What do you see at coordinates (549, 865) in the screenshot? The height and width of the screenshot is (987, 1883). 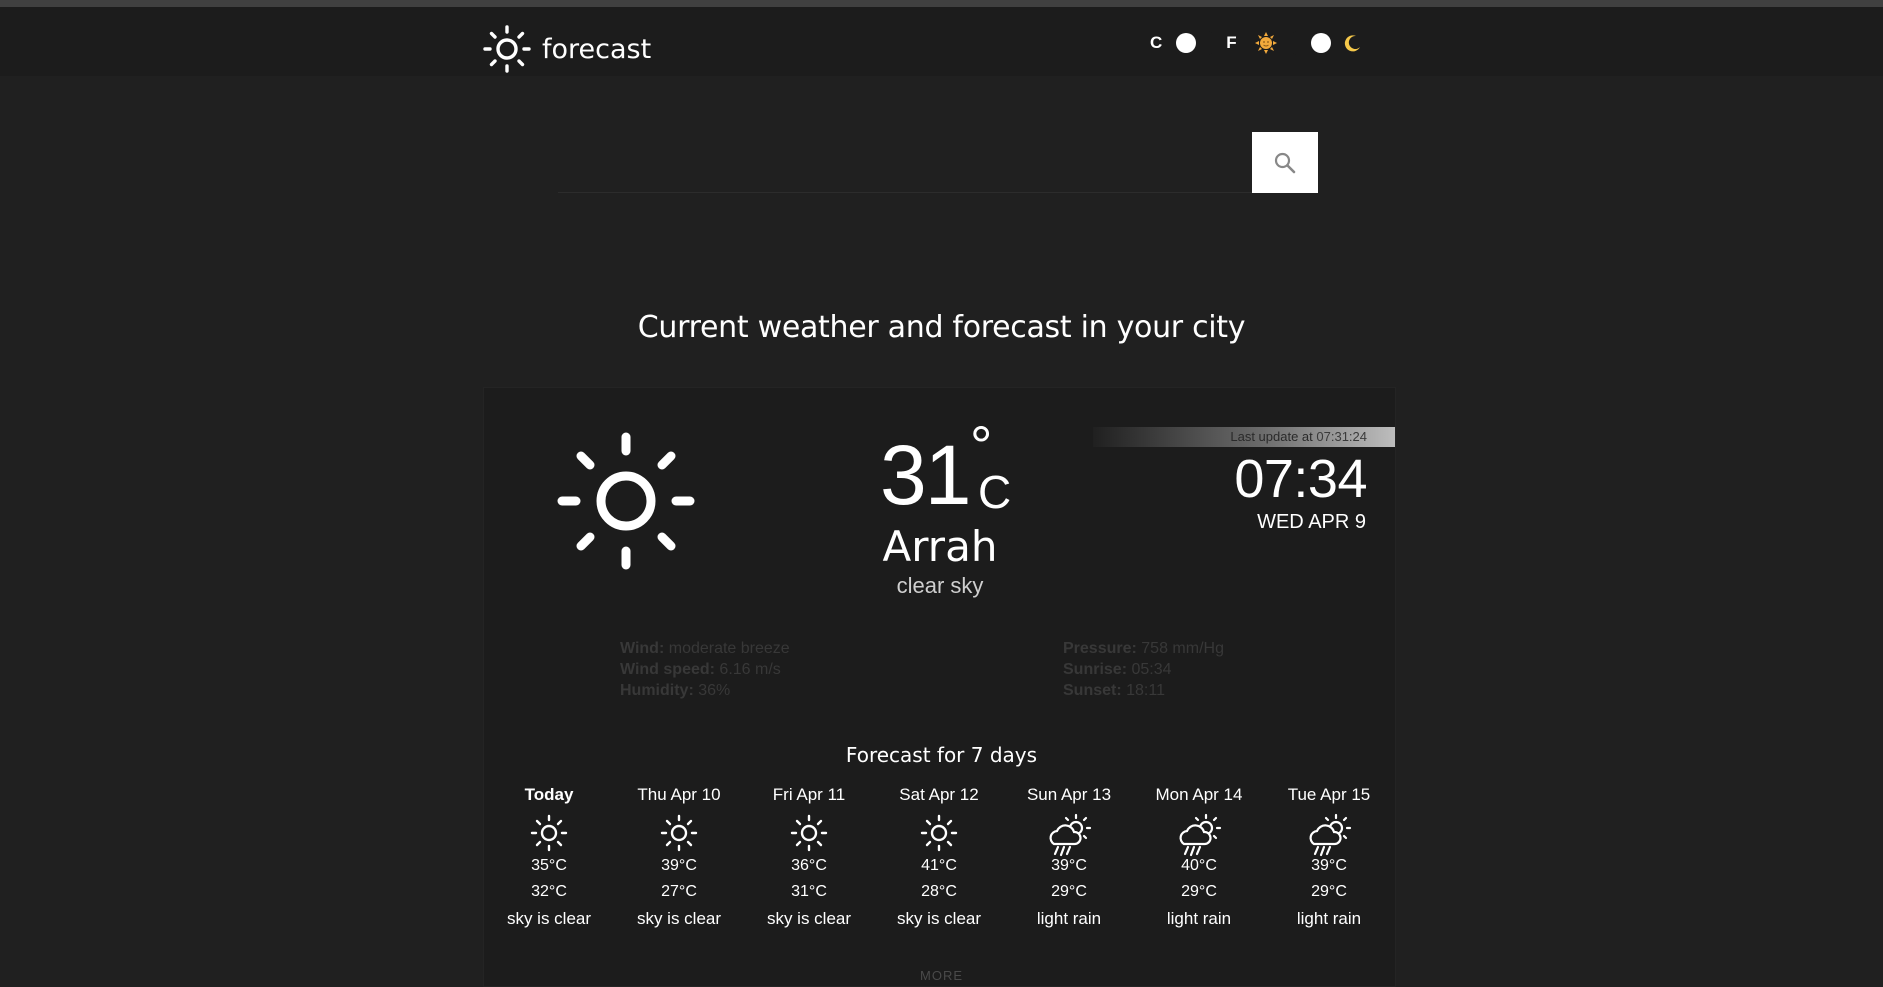 I see `forecast-day-max: 35°C` at bounding box center [549, 865].